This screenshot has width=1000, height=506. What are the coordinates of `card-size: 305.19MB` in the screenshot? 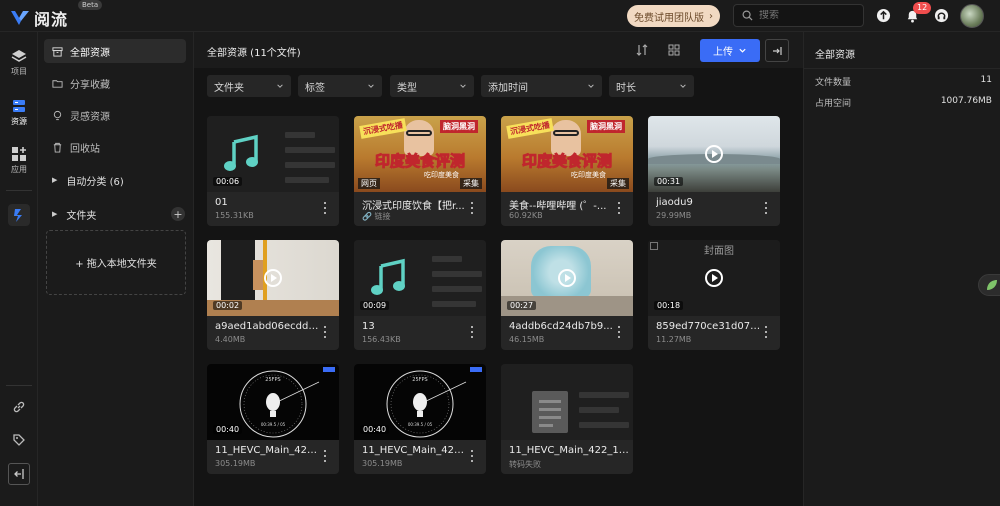 It's located at (235, 463).